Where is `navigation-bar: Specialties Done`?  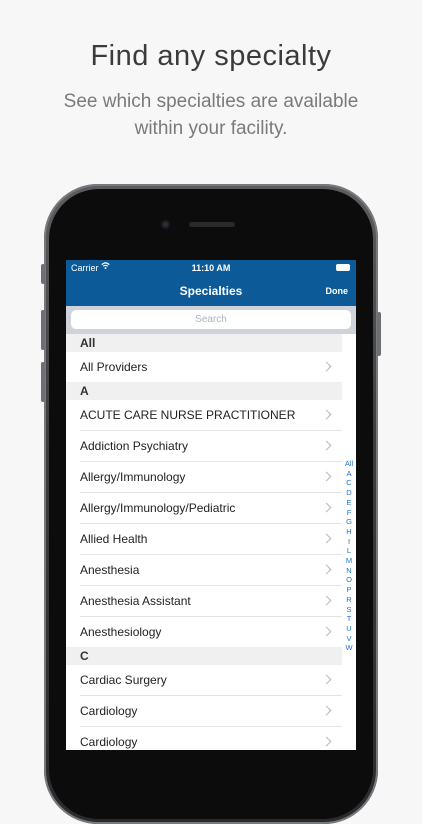 navigation-bar: Specialties Done is located at coordinates (211, 291).